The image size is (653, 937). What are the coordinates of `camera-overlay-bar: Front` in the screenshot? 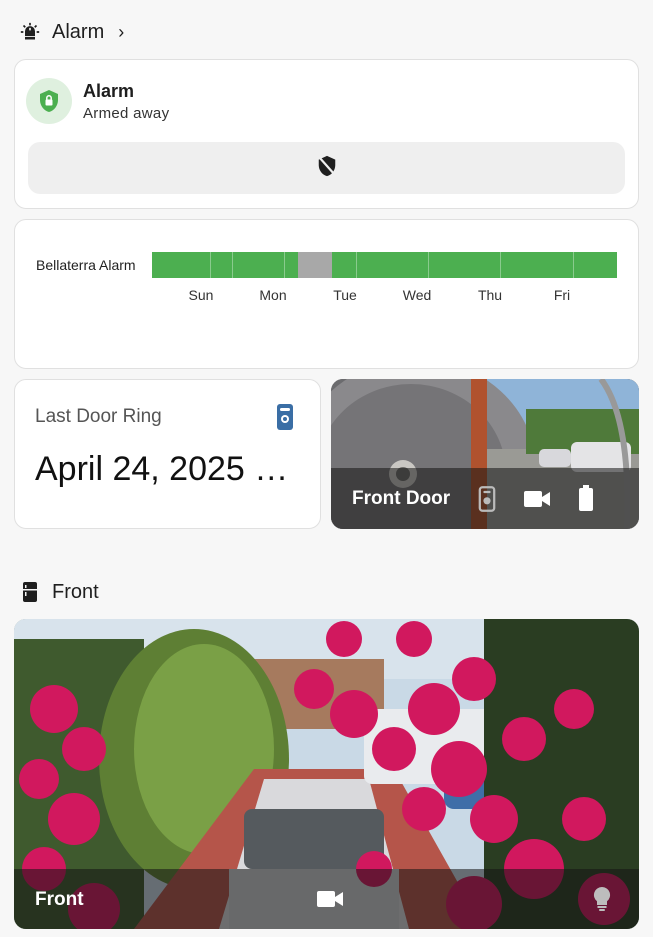 It's located at (326, 899).